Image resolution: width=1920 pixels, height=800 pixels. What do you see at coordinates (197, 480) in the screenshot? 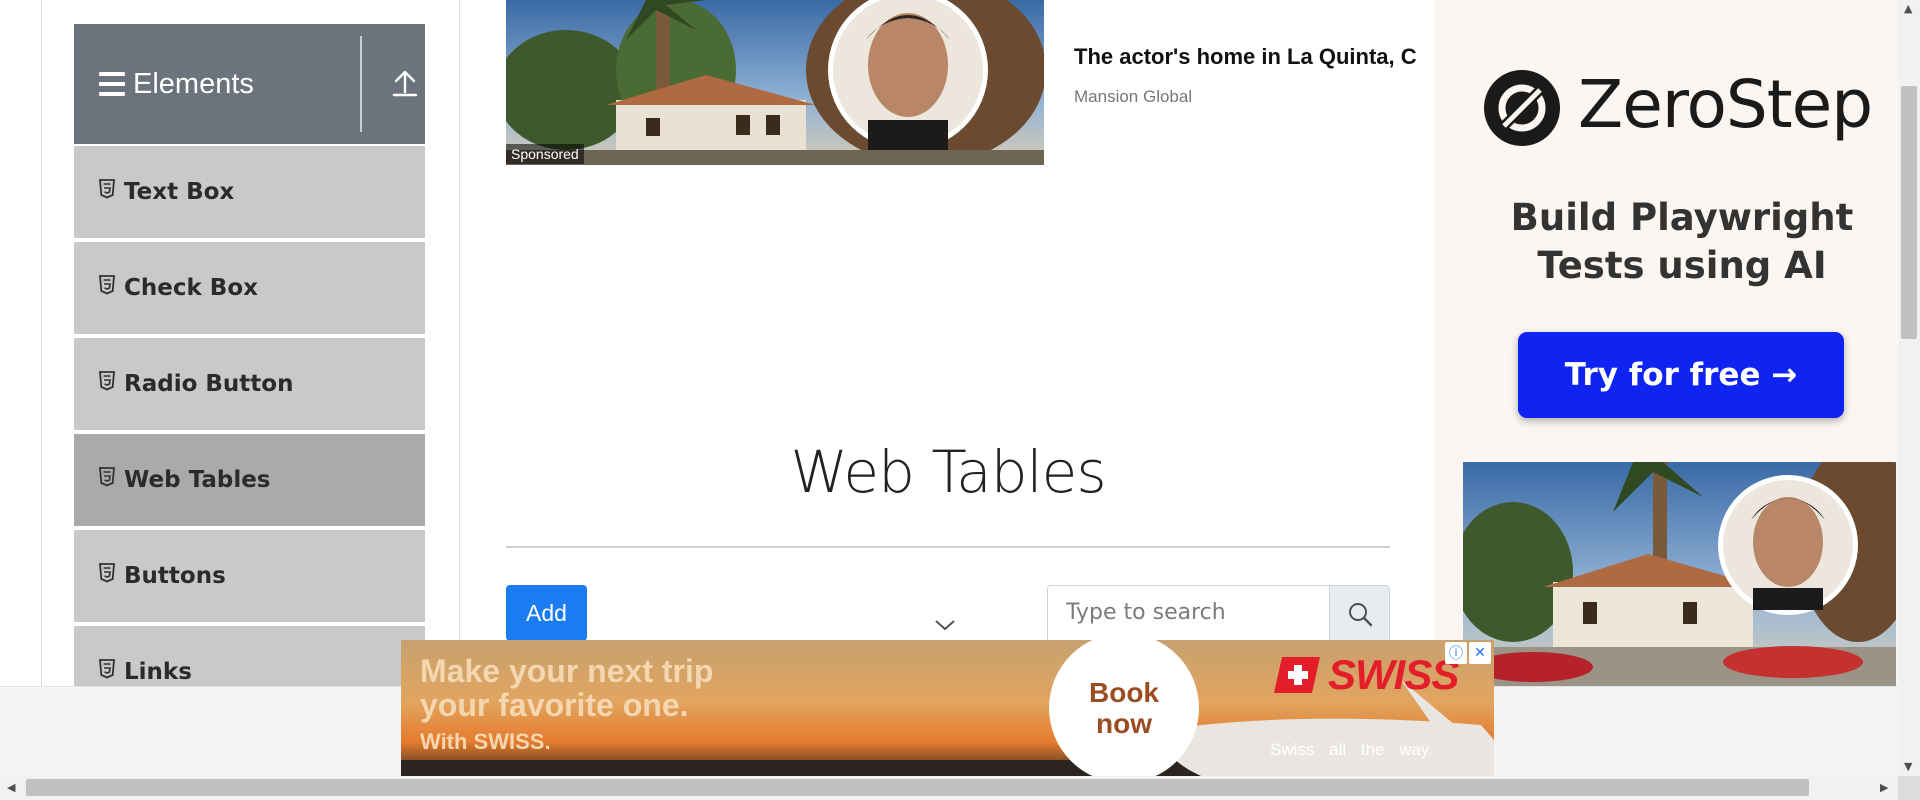
I see `sidebar-item-label: Web Tables` at bounding box center [197, 480].